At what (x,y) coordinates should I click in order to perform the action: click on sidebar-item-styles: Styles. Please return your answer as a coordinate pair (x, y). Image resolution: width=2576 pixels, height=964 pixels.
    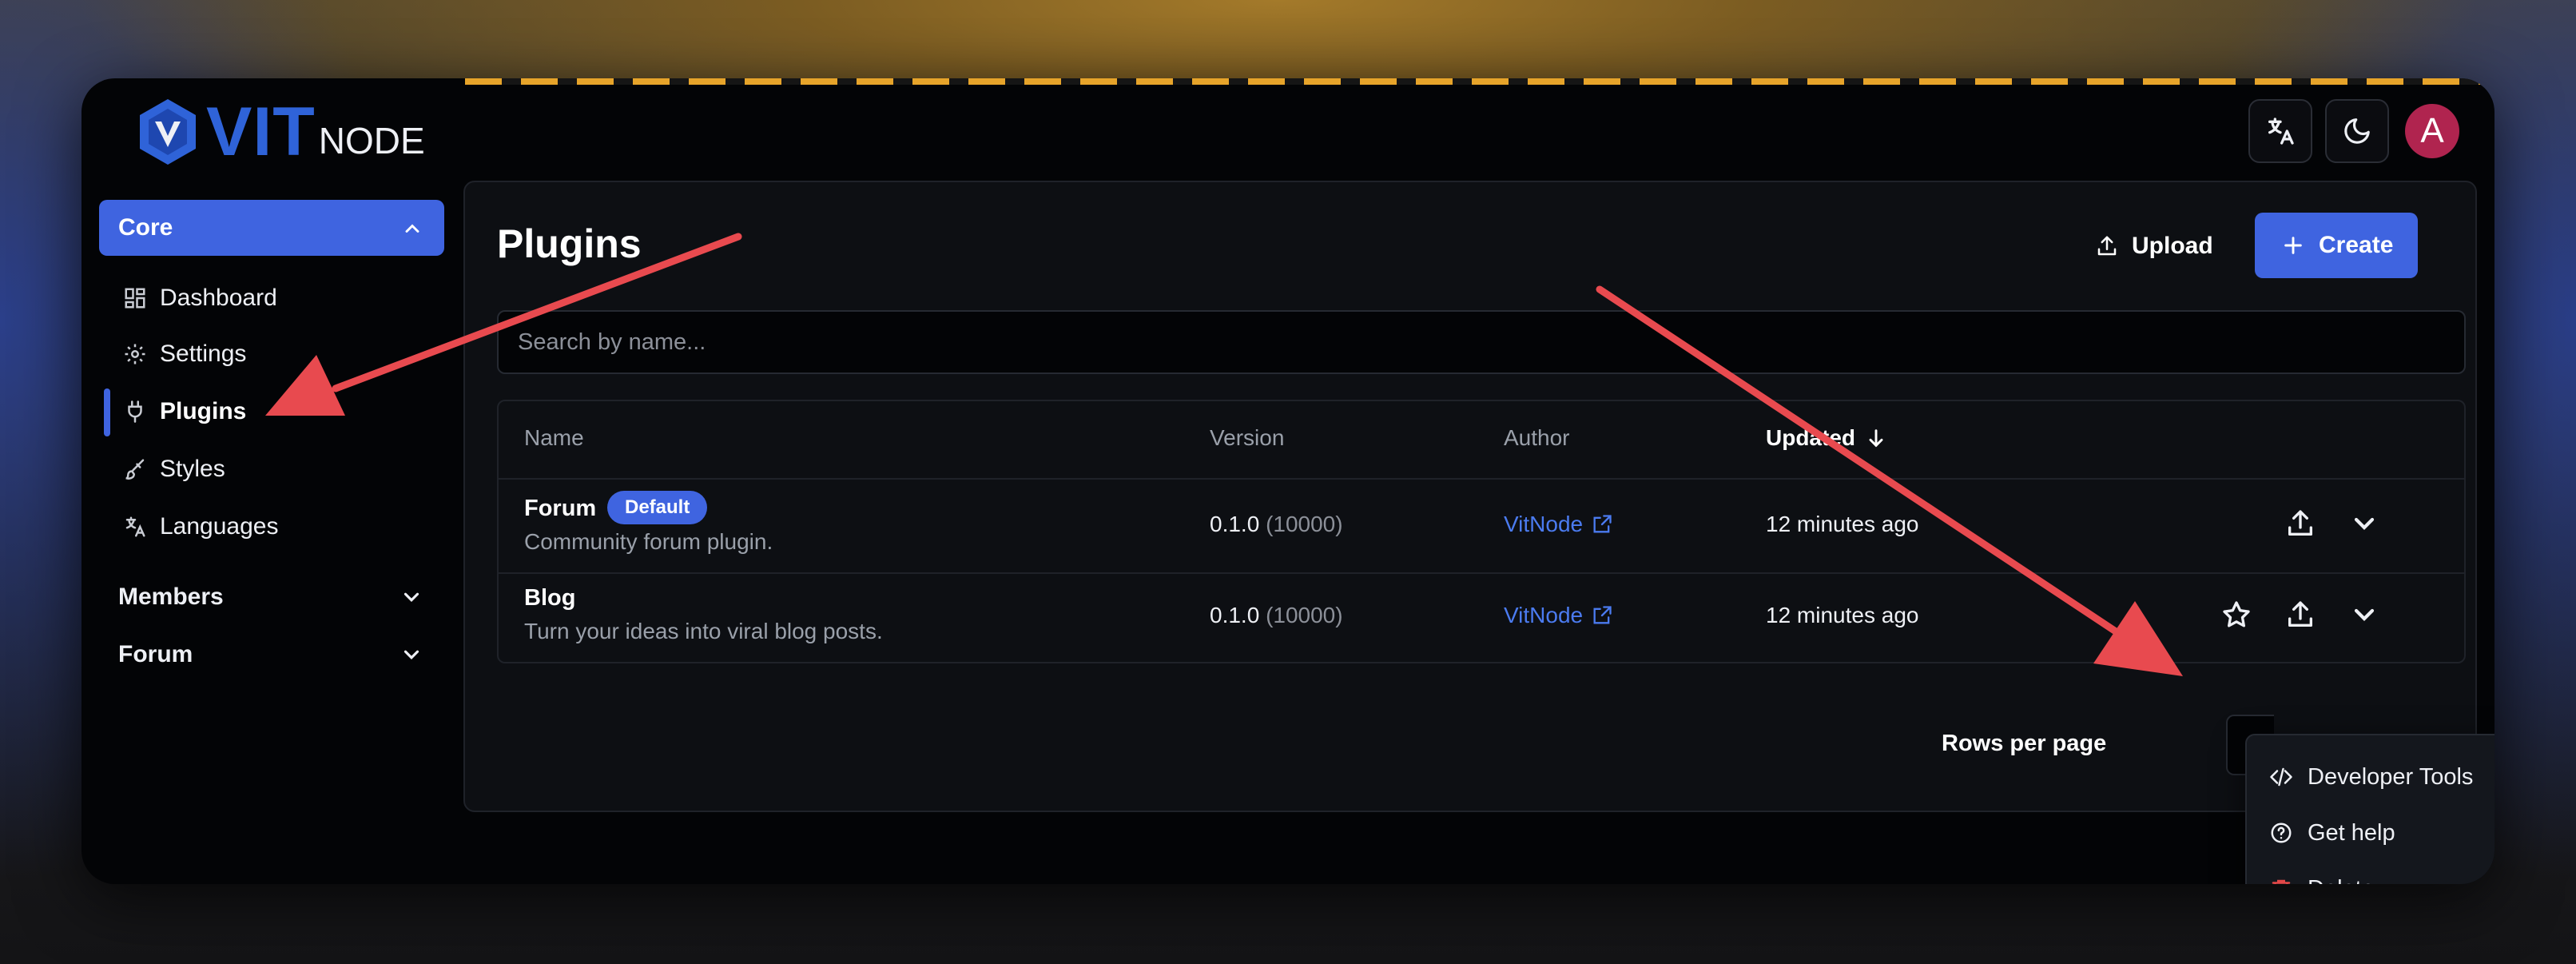
    Looking at the image, I should click on (174, 470).